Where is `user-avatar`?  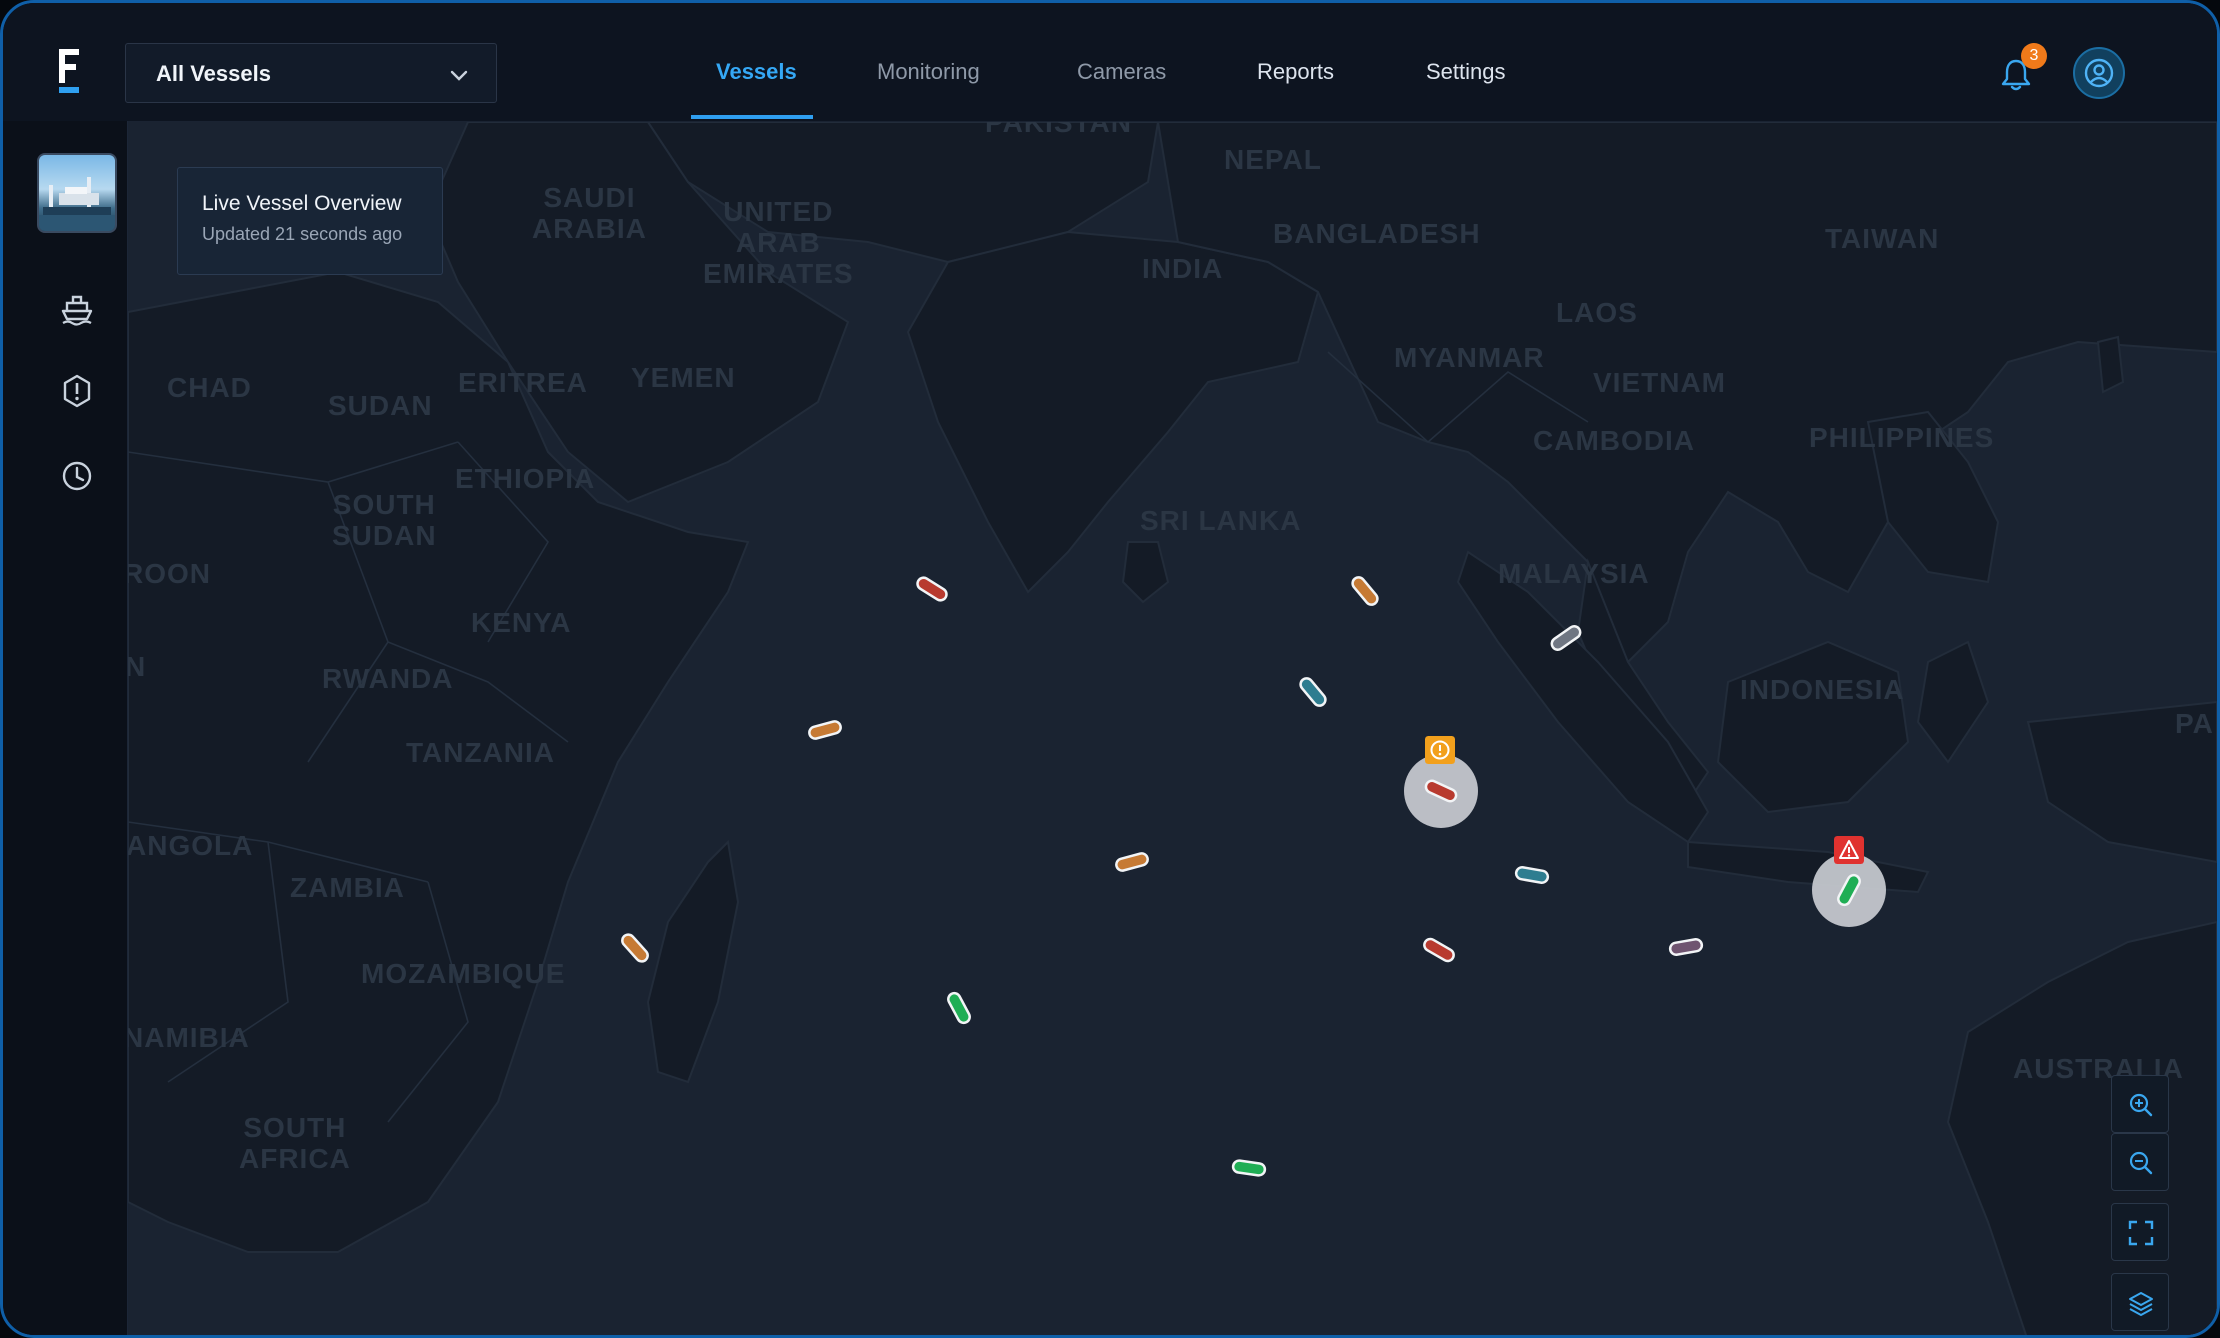 user-avatar is located at coordinates (2099, 73).